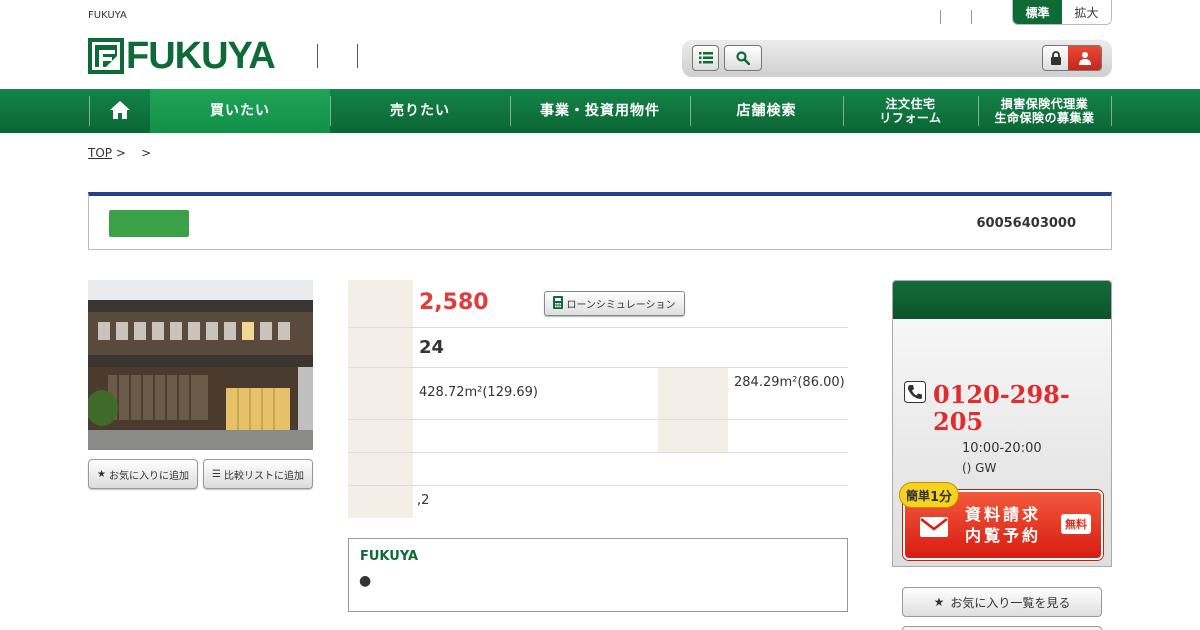  I want to click on phone-icon, so click(915, 394).